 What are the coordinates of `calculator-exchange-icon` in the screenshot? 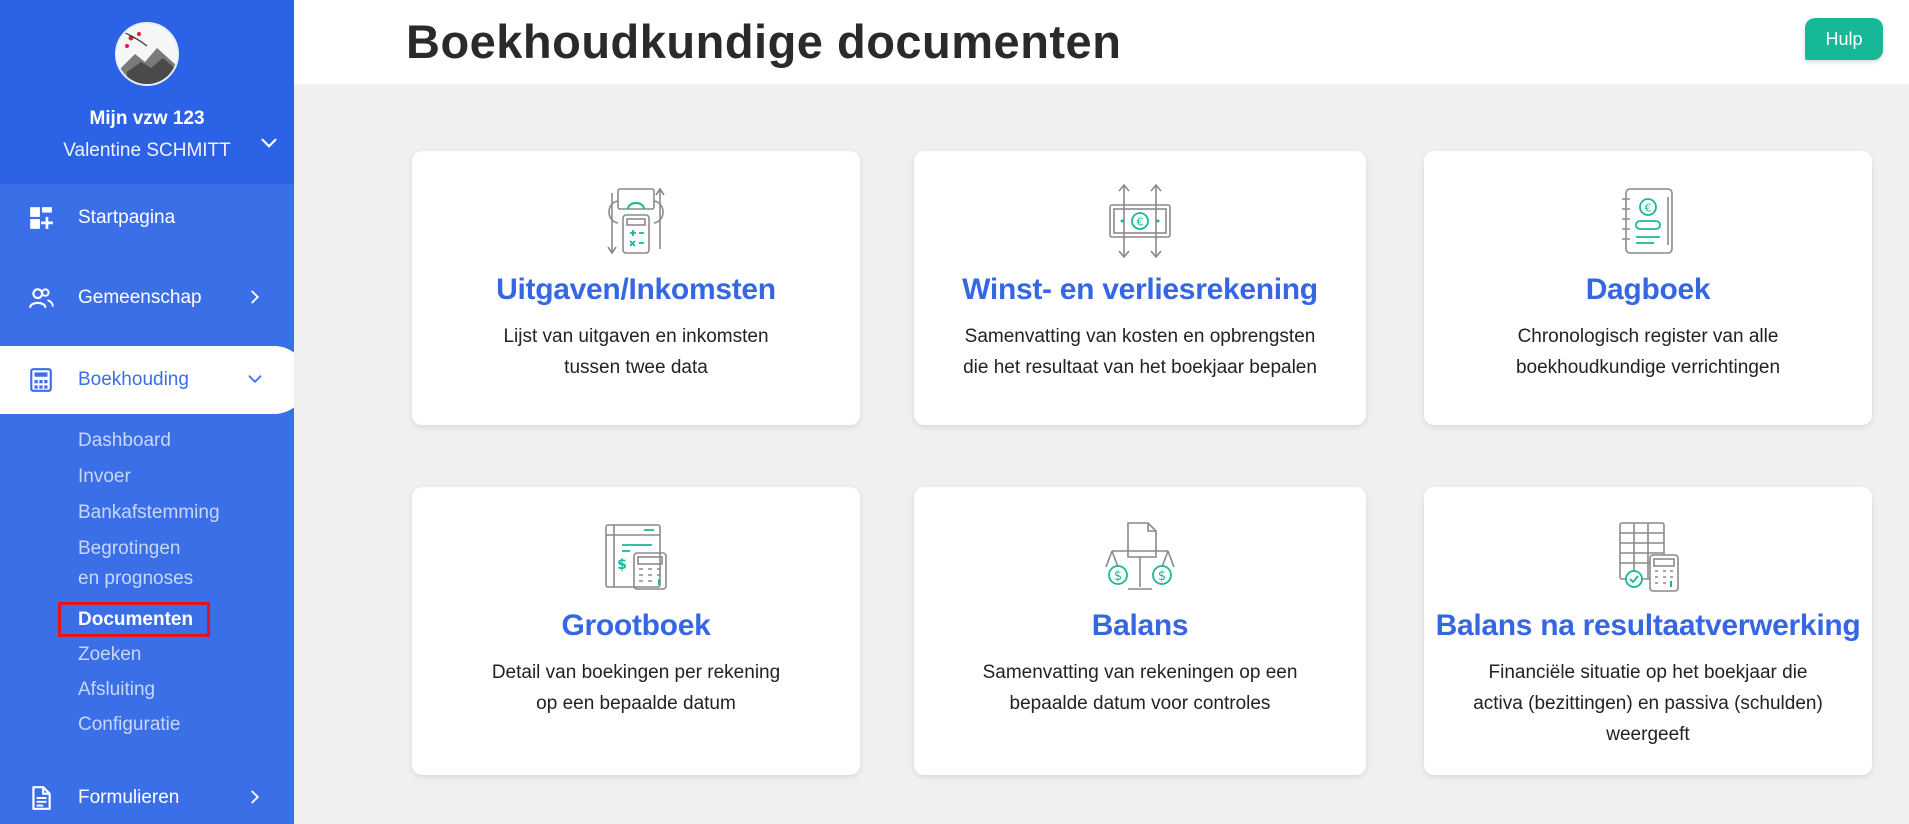 It's located at (636, 221).